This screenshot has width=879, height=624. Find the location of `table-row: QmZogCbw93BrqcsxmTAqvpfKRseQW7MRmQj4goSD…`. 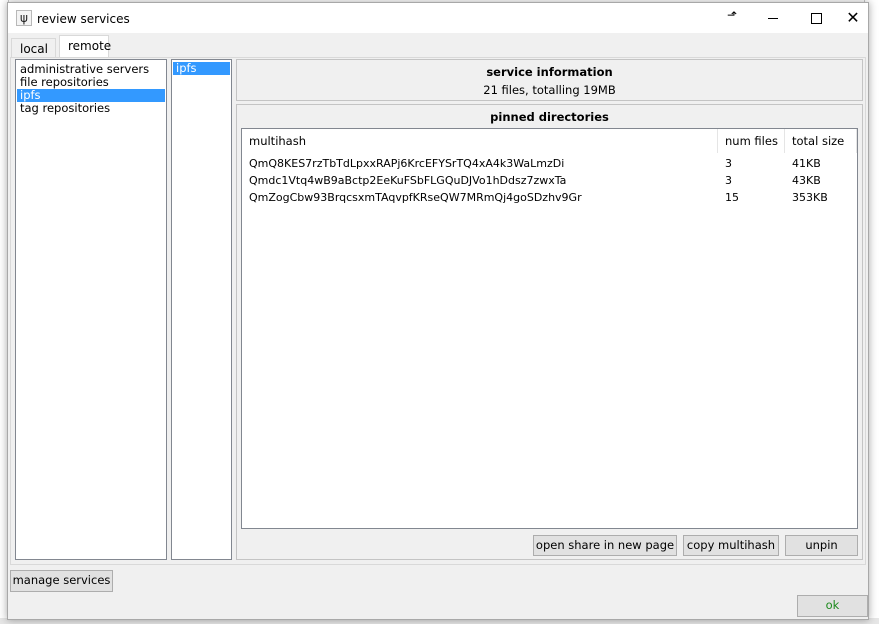

table-row: QmZogCbw93BrqcsxmTAqvpfKRseQW7MRmQj4goSD… is located at coordinates (549, 197).